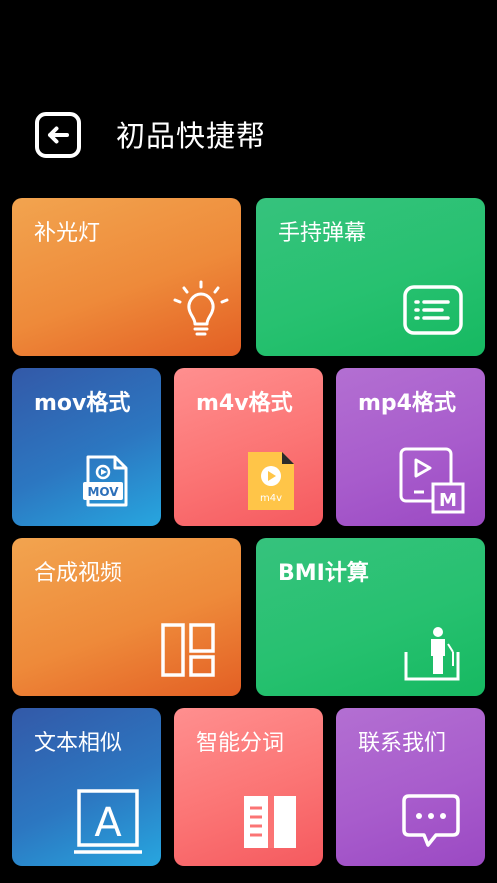 The height and width of the screenshot is (883, 497). Describe the element at coordinates (126, 277) in the screenshot. I see `fill-light-tile: 补光灯` at that location.